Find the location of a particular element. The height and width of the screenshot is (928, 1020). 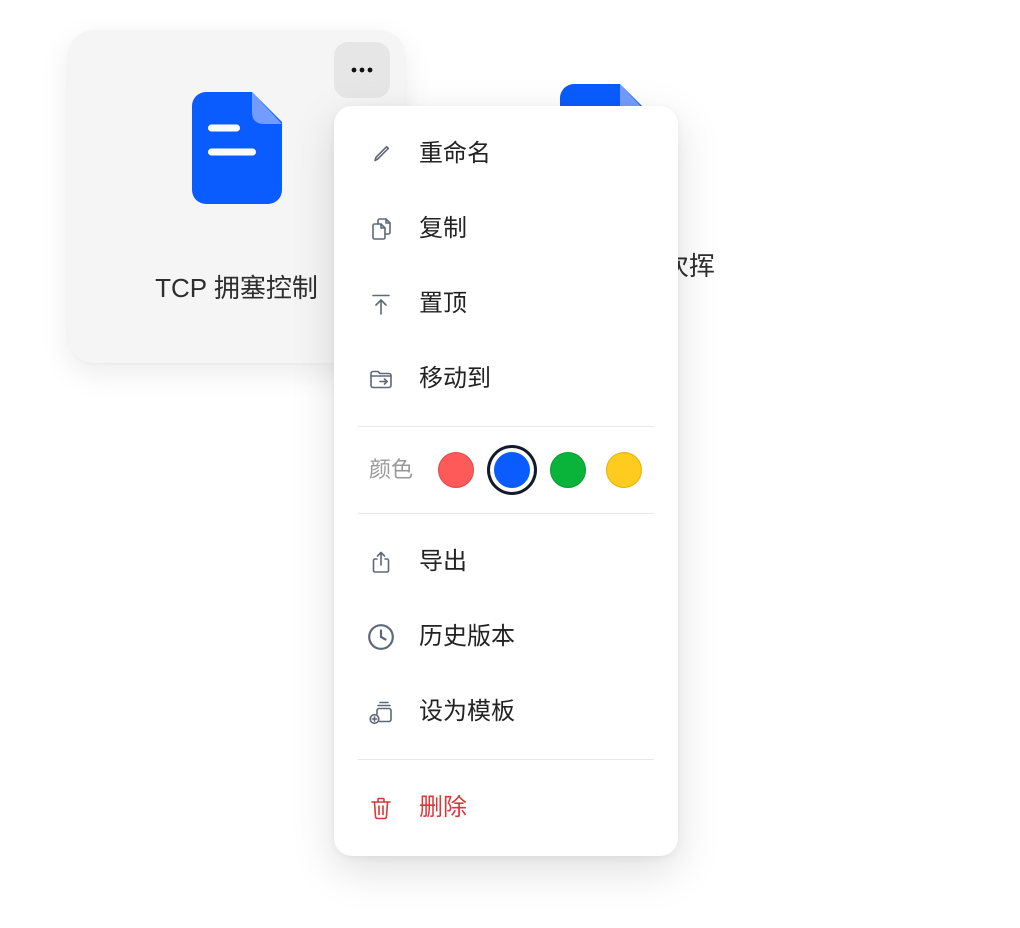

menu-item-delete: 删除 is located at coordinates (506, 807).